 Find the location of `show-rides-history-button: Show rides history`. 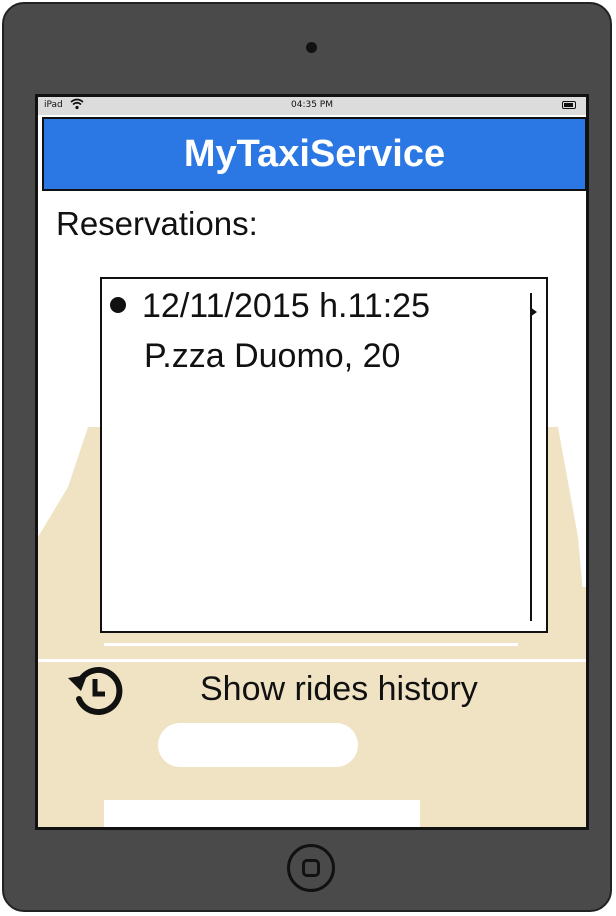

show-rides-history-button: Show rides history is located at coordinates (302, 689).